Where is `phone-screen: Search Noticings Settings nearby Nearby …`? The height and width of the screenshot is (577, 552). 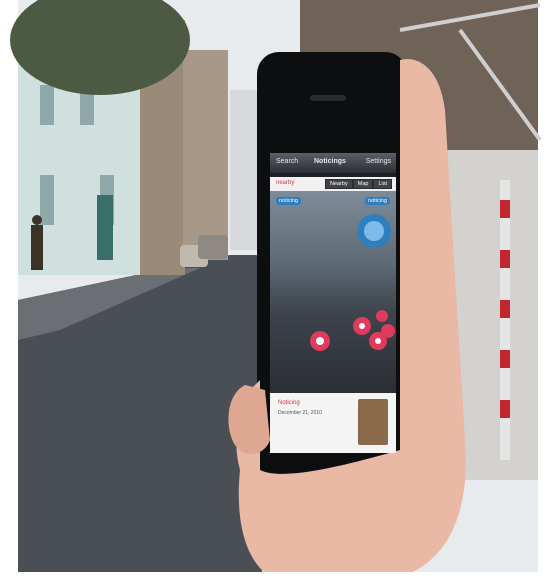
phone-screen: Search Noticings Settings nearby Nearby … is located at coordinates (333, 303).